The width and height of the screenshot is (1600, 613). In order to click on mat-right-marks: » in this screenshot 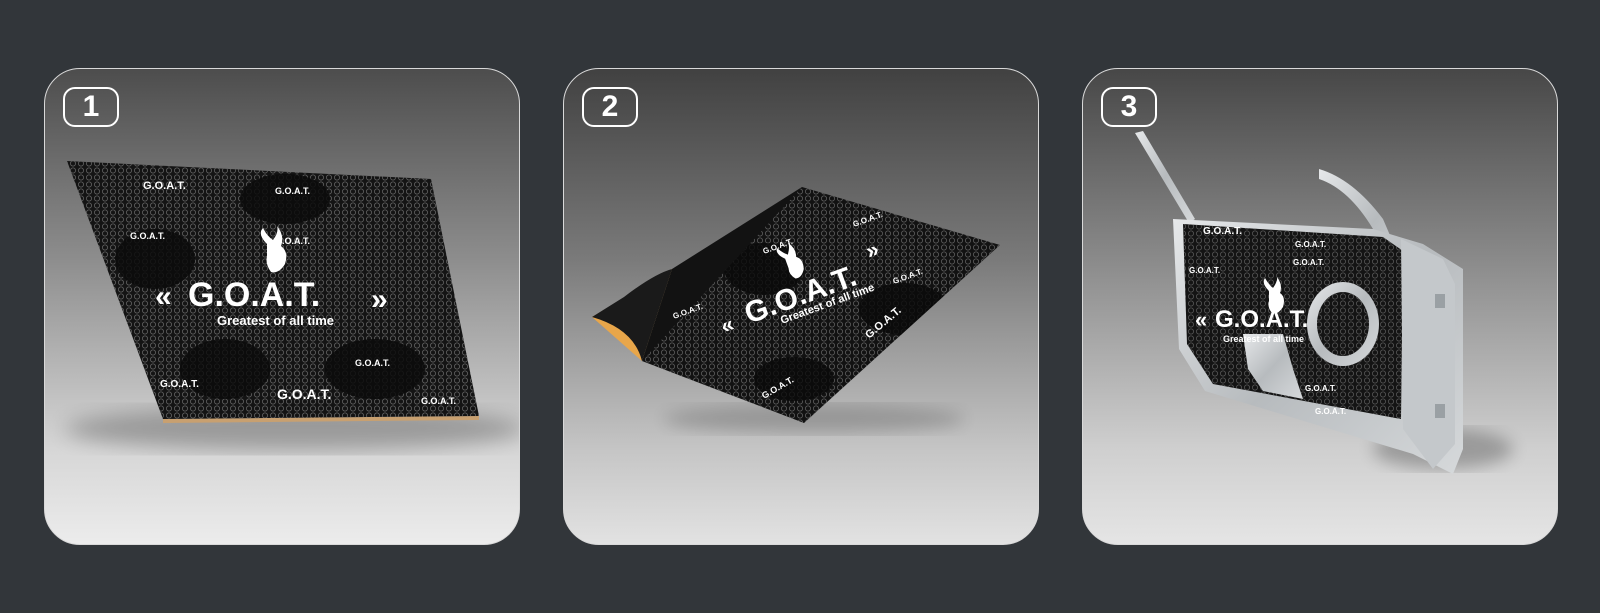, I will do `click(379, 299)`.